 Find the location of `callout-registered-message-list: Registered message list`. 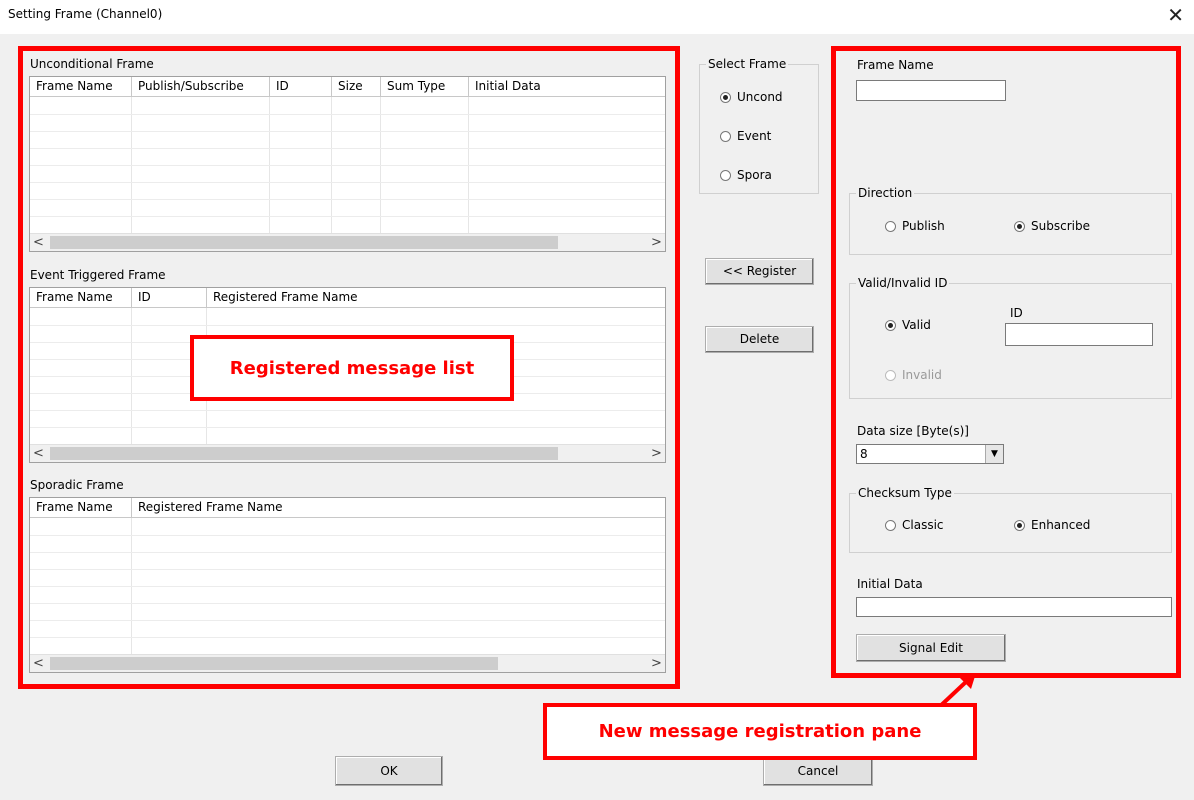

callout-registered-message-list: Registered message list is located at coordinates (352, 368).